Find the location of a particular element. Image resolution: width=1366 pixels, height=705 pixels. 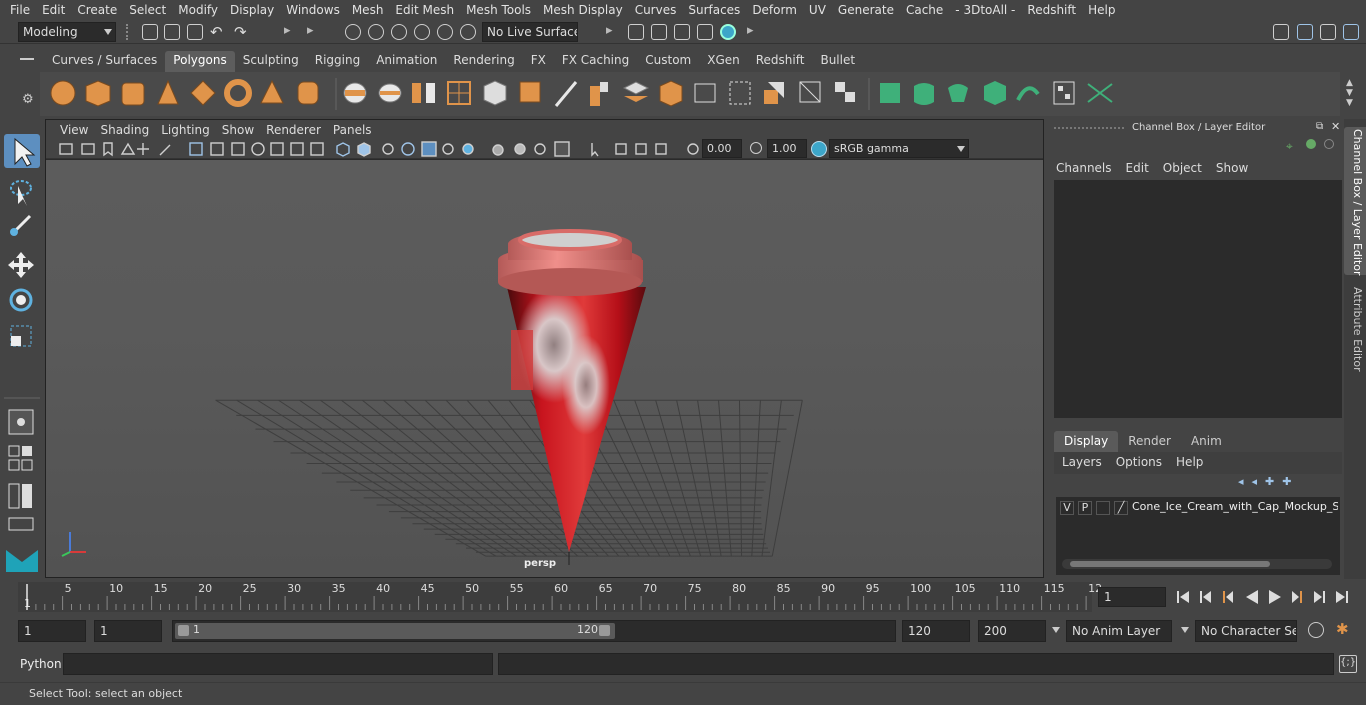

shelf-tab-xgen: XGen is located at coordinates (723, 61).